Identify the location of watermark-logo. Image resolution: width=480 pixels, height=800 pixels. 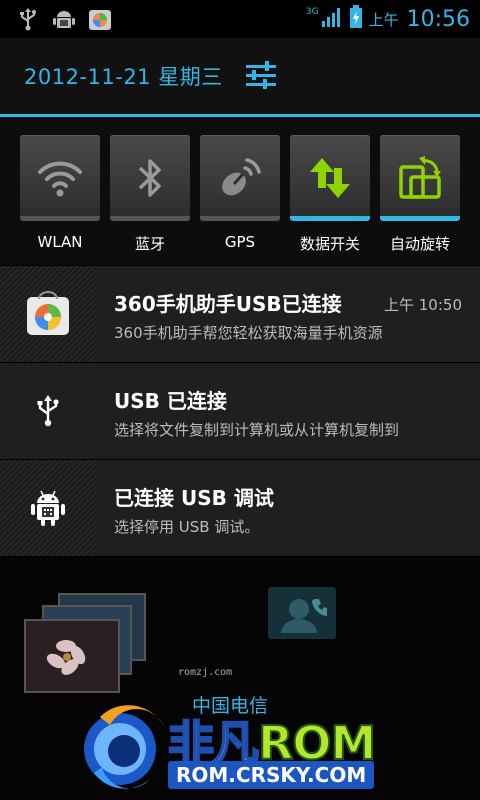
(125, 746).